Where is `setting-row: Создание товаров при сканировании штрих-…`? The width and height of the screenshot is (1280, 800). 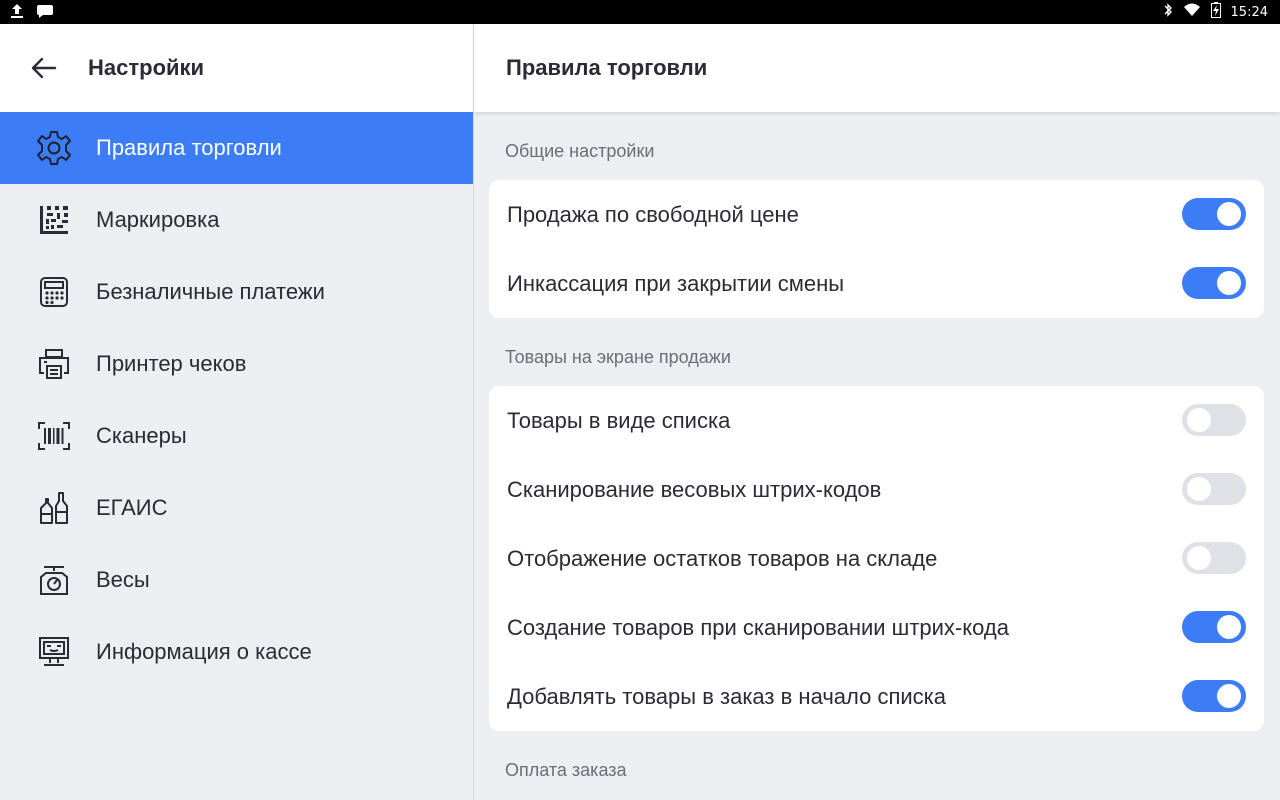
setting-row: Создание товаров при сканировании штрих-… is located at coordinates (876, 627).